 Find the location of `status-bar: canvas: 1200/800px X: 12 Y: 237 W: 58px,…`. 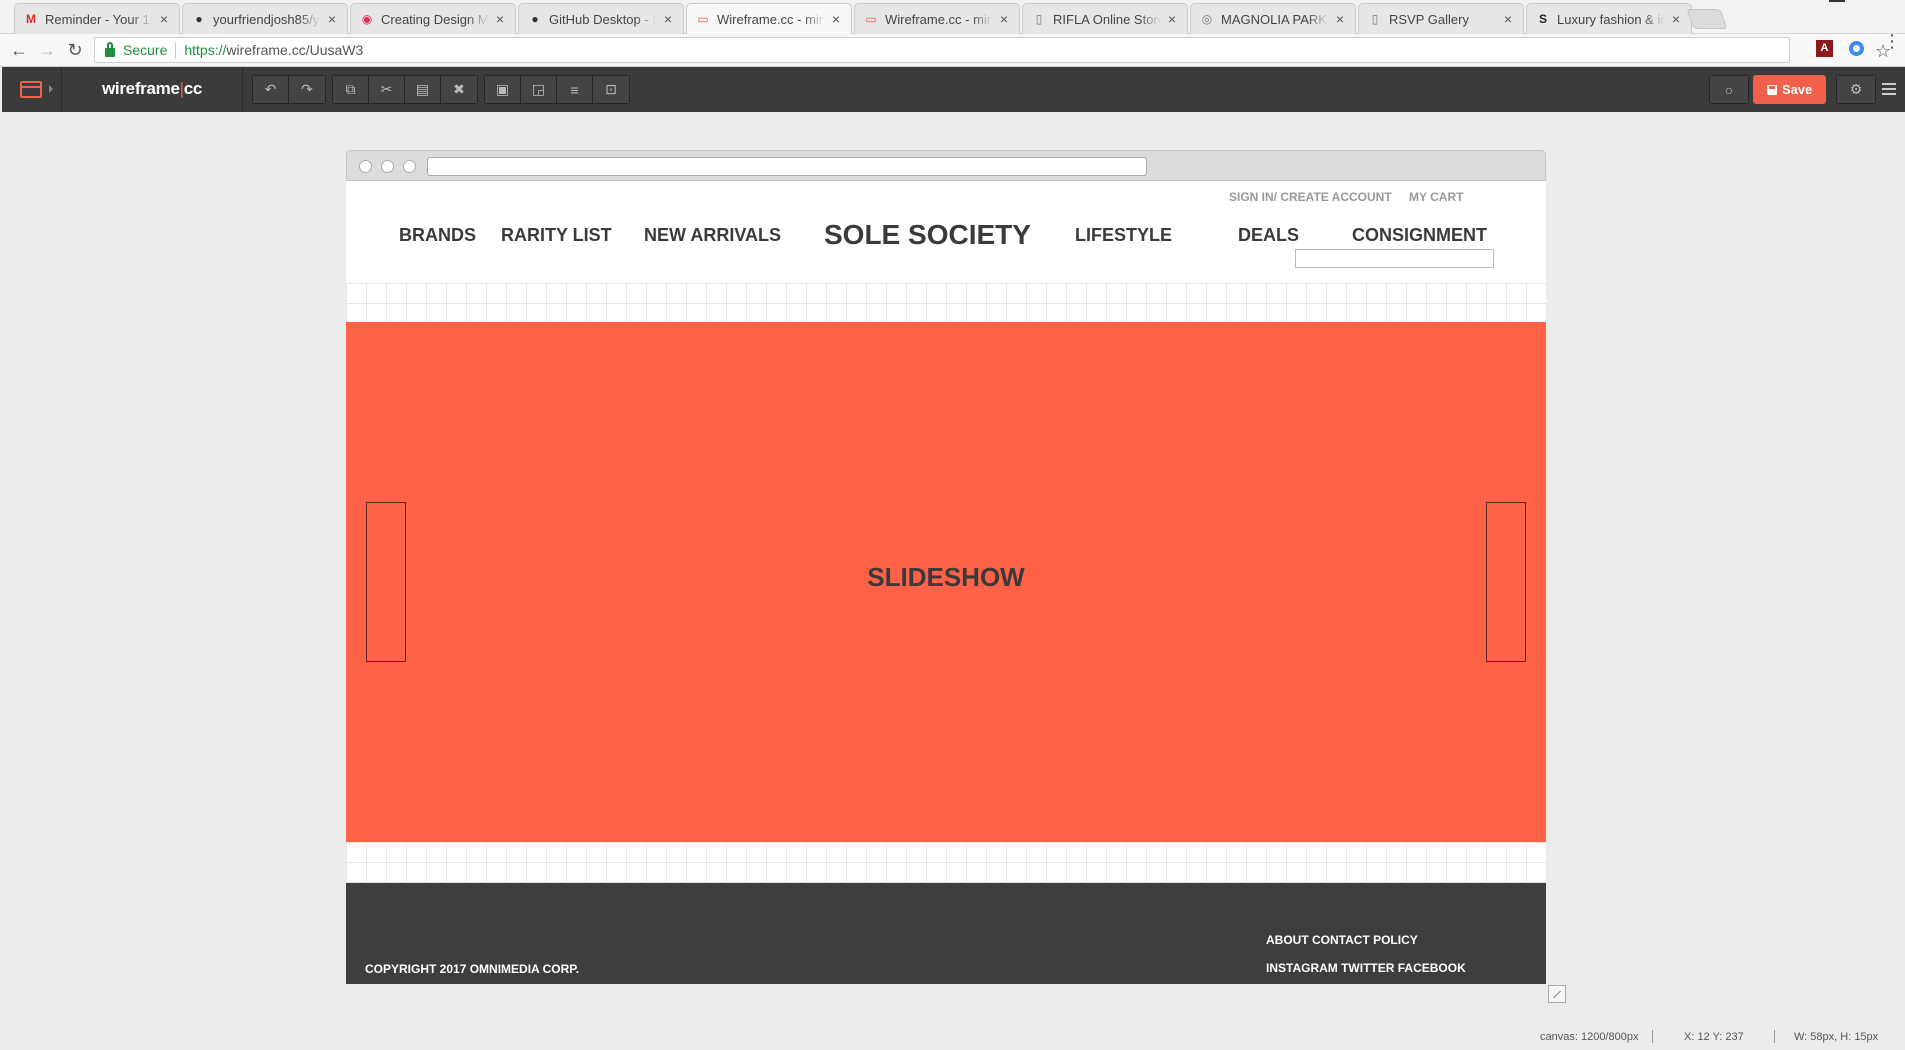

status-bar: canvas: 1200/800px X: 12 Y: 237 W: 58px,… is located at coordinates (952, 1038).